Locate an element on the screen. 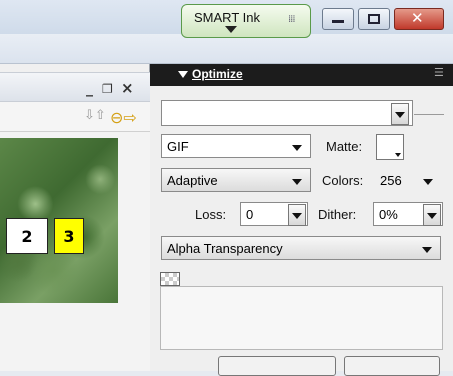 The image size is (453, 376). colors-value: 256 is located at coordinates (391, 180).